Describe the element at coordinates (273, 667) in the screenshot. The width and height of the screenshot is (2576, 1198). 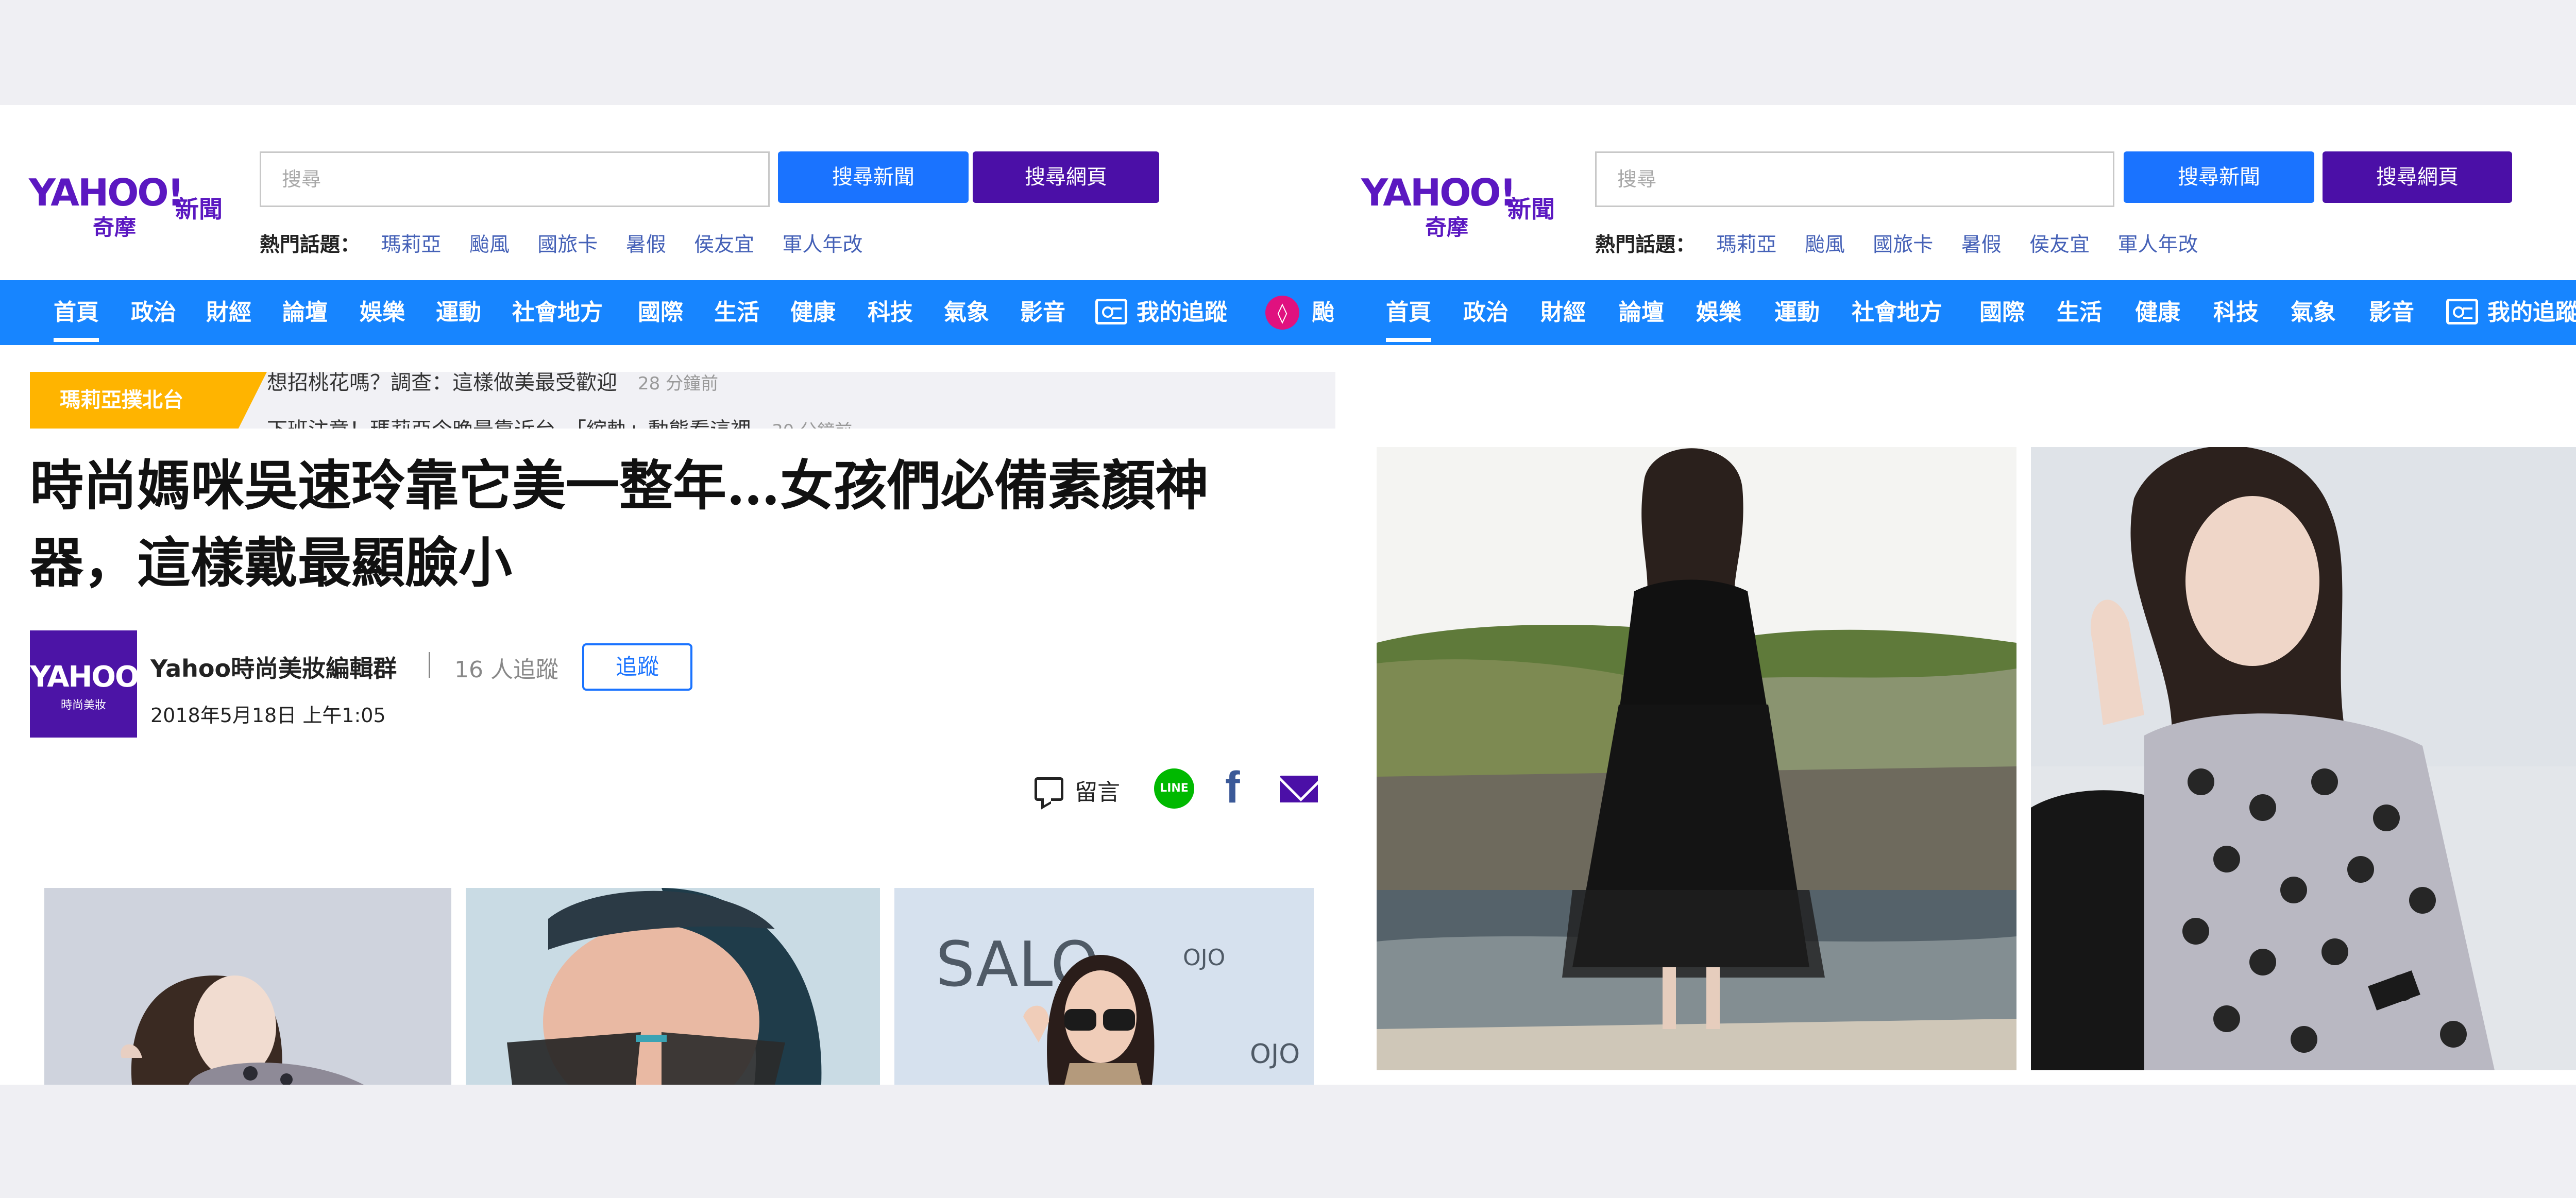
I see `author-name: Yahoo時尚美妝編輯群` at that location.